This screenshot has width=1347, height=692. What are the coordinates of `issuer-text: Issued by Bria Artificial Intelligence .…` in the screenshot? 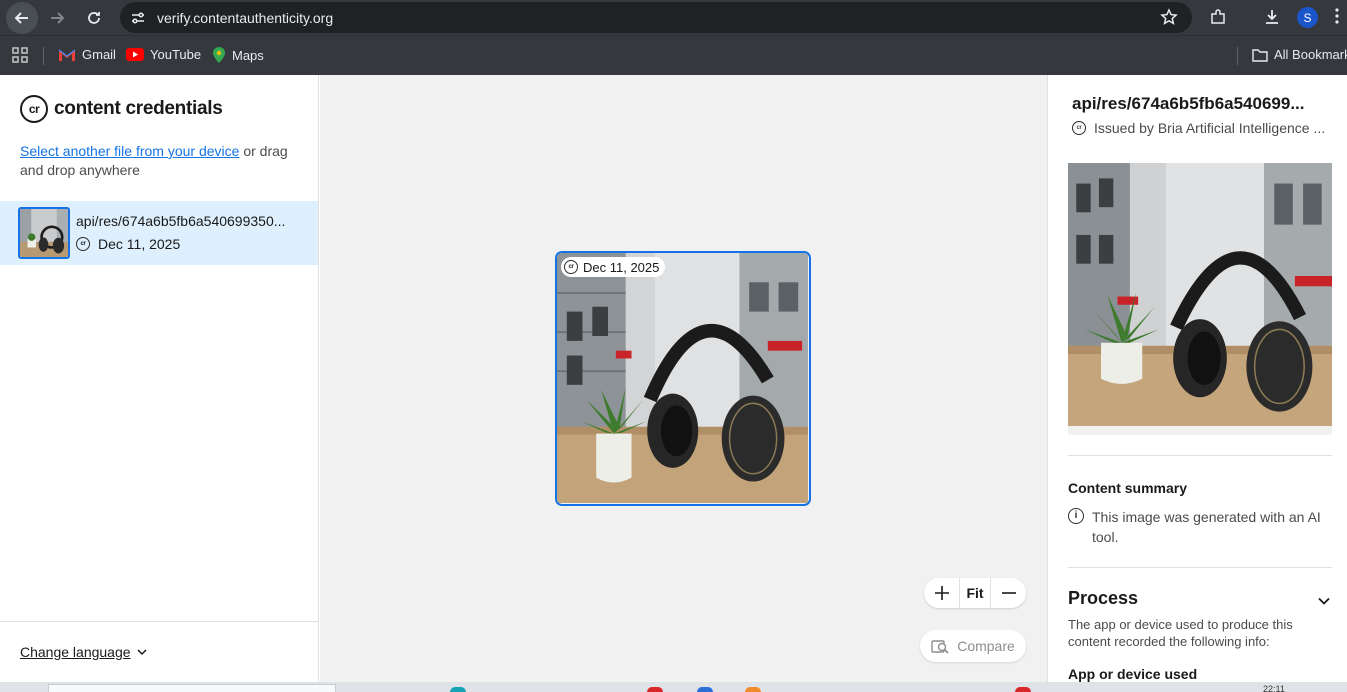 It's located at (1210, 128).